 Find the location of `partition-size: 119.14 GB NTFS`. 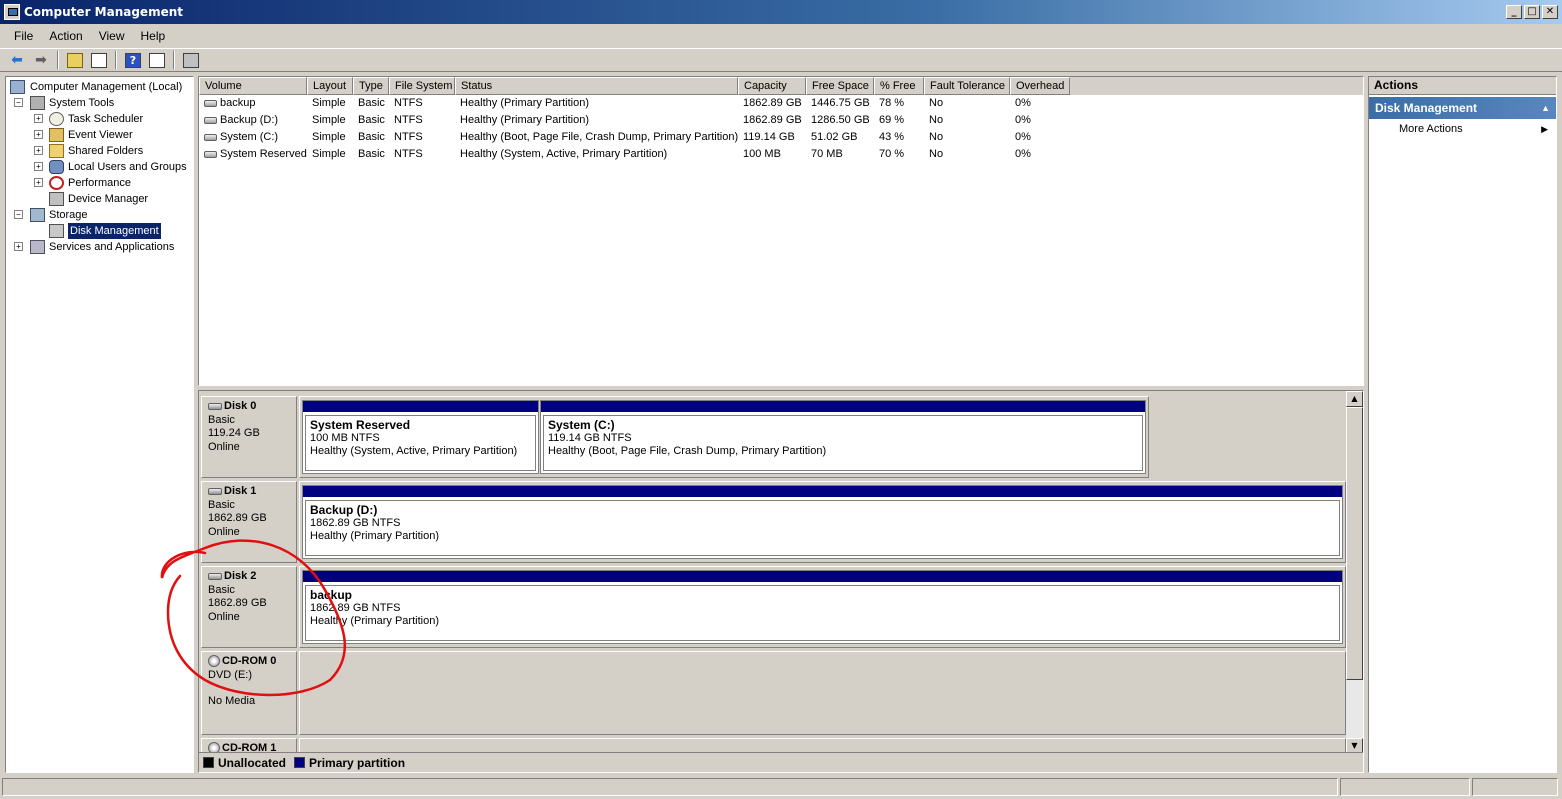

partition-size: 119.14 GB NTFS is located at coordinates (590, 438).